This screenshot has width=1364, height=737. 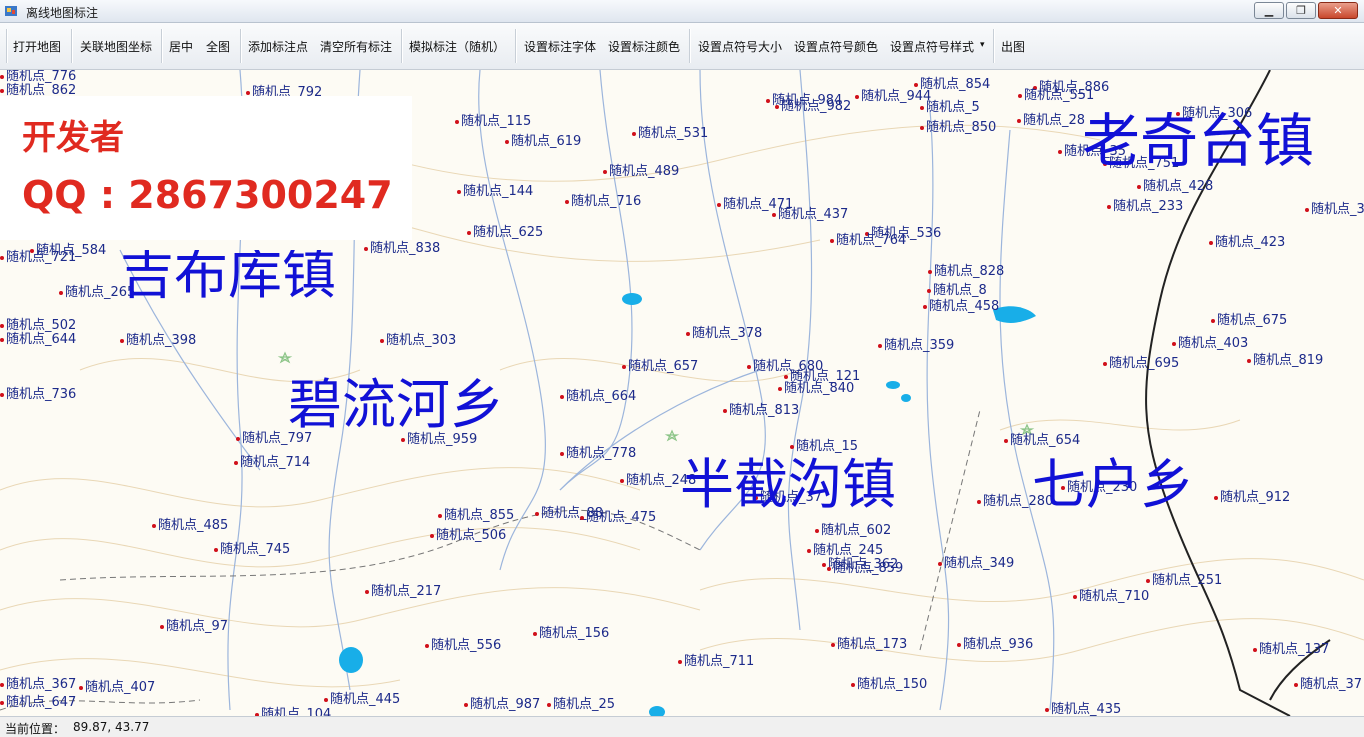 What do you see at coordinates (1285, 361) in the screenshot?
I see `map-marker: 随机点_819` at bounding box center [1285, 361].